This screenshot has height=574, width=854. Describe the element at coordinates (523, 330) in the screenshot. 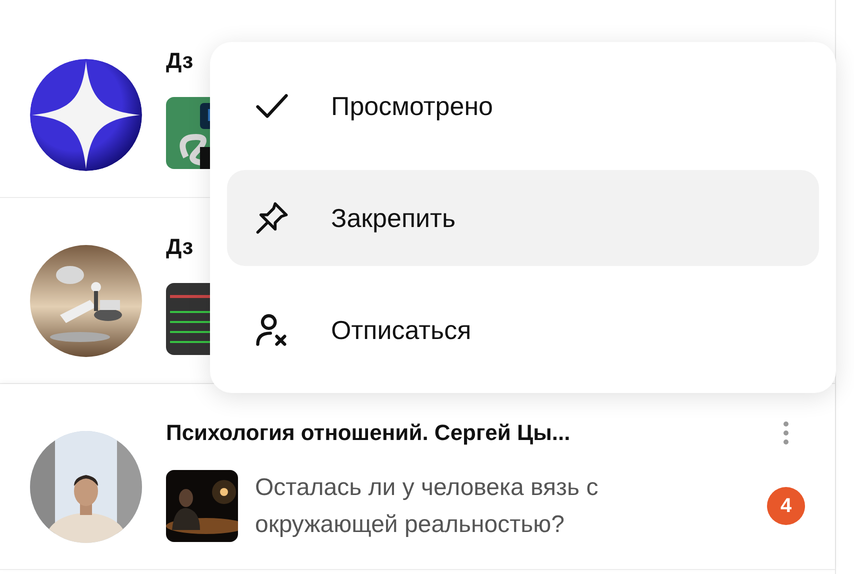

I see `menu-item: Отписаться` at that location.